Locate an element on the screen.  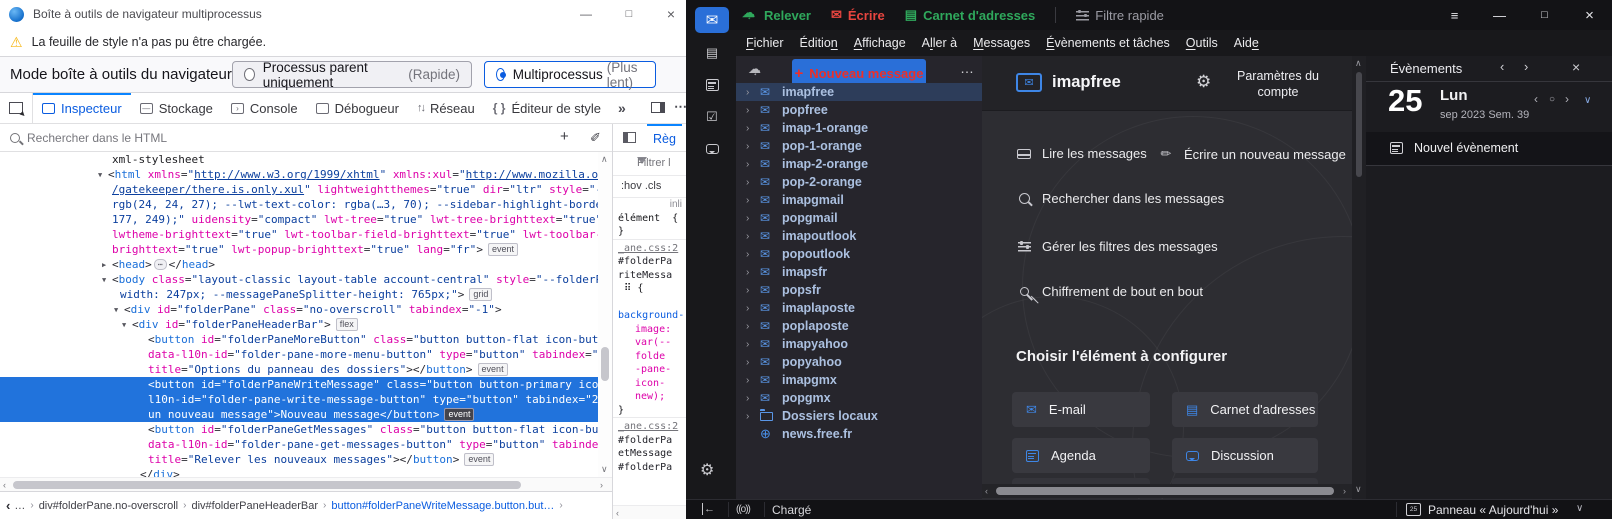
account-settings-link: Paramètres du compte is located at coordinates (1278, 84).